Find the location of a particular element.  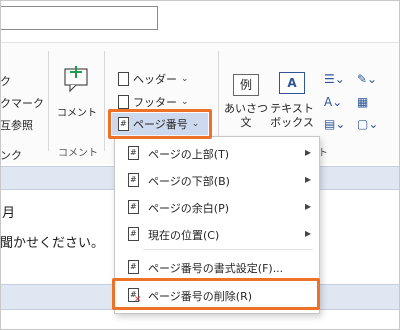

comment-group-label: コメント is located at coordinates (78, 153).